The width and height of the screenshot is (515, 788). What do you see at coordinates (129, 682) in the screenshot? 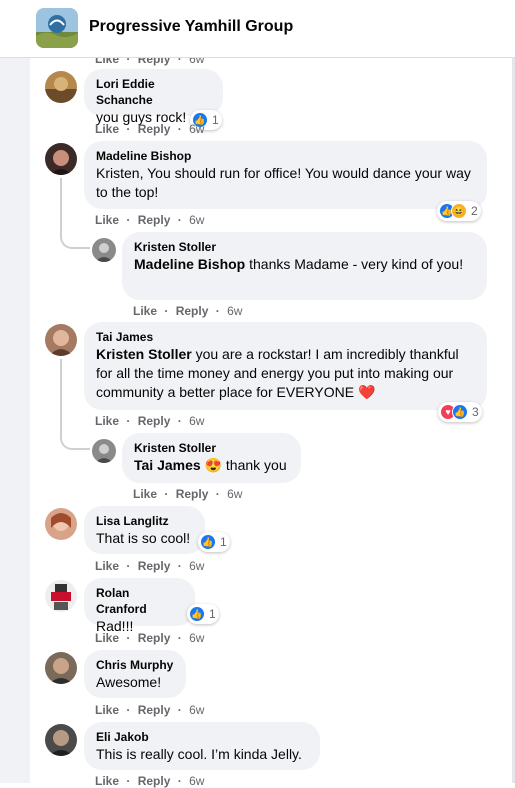
I see `comment-text: Awesome!` at bounding box center [129, 682].